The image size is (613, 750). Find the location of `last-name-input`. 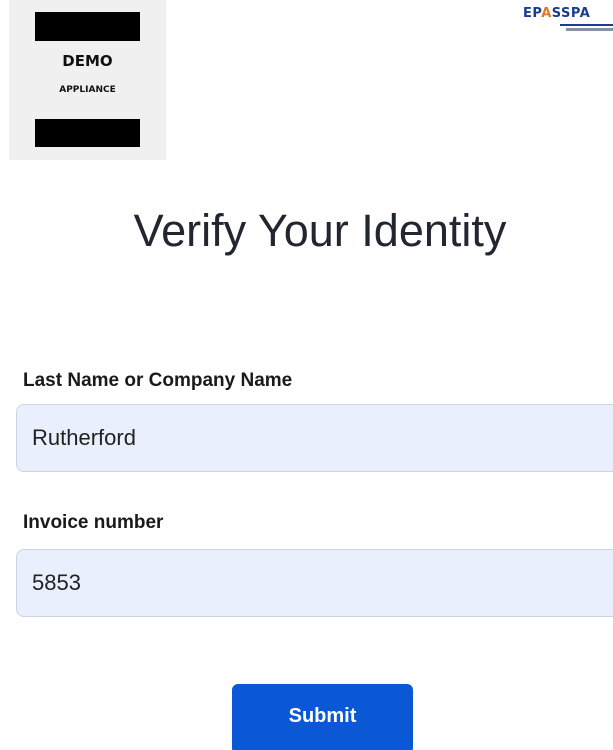

last-name-input is located at coordinates (314, 438).